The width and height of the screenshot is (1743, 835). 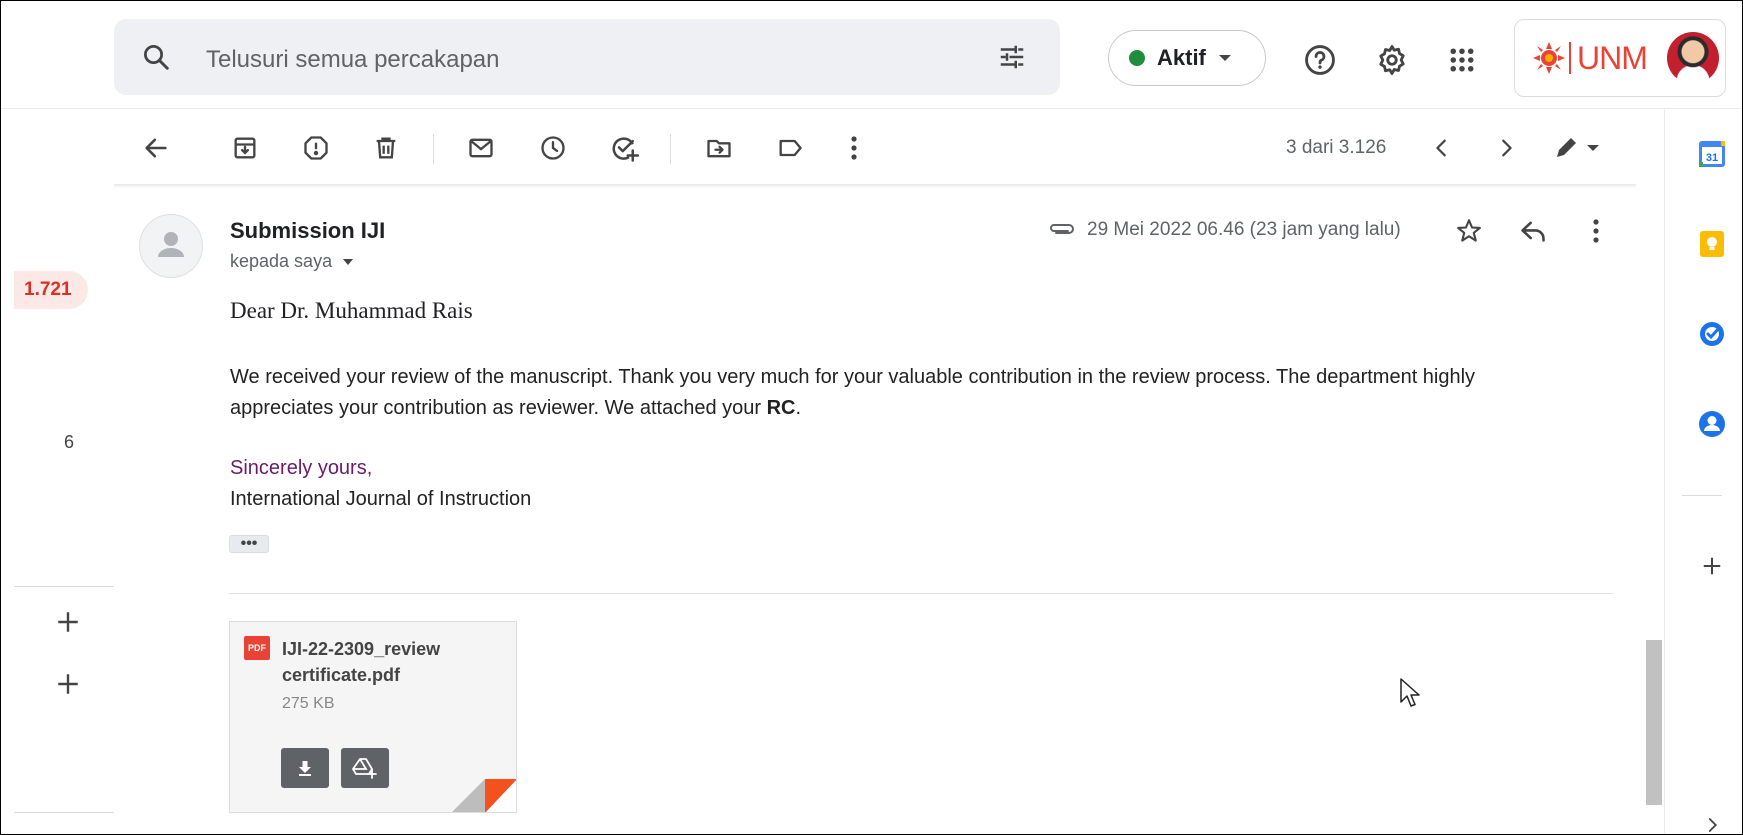 I want to click on keep-notes-icon, so click(x=1712, y=244).